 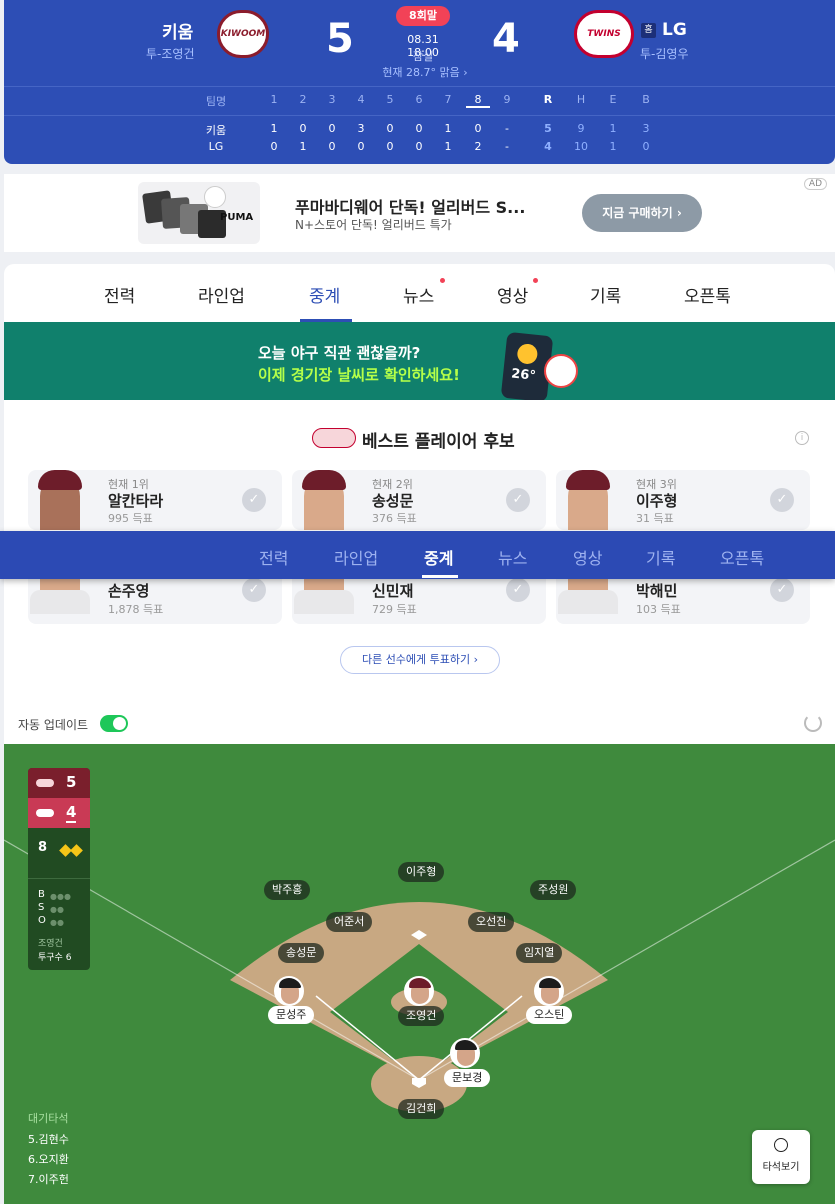 What do you see at coordinates (76, 850) in the screenshot?
I see `base-1-icon` at bounding box center [76, 850].